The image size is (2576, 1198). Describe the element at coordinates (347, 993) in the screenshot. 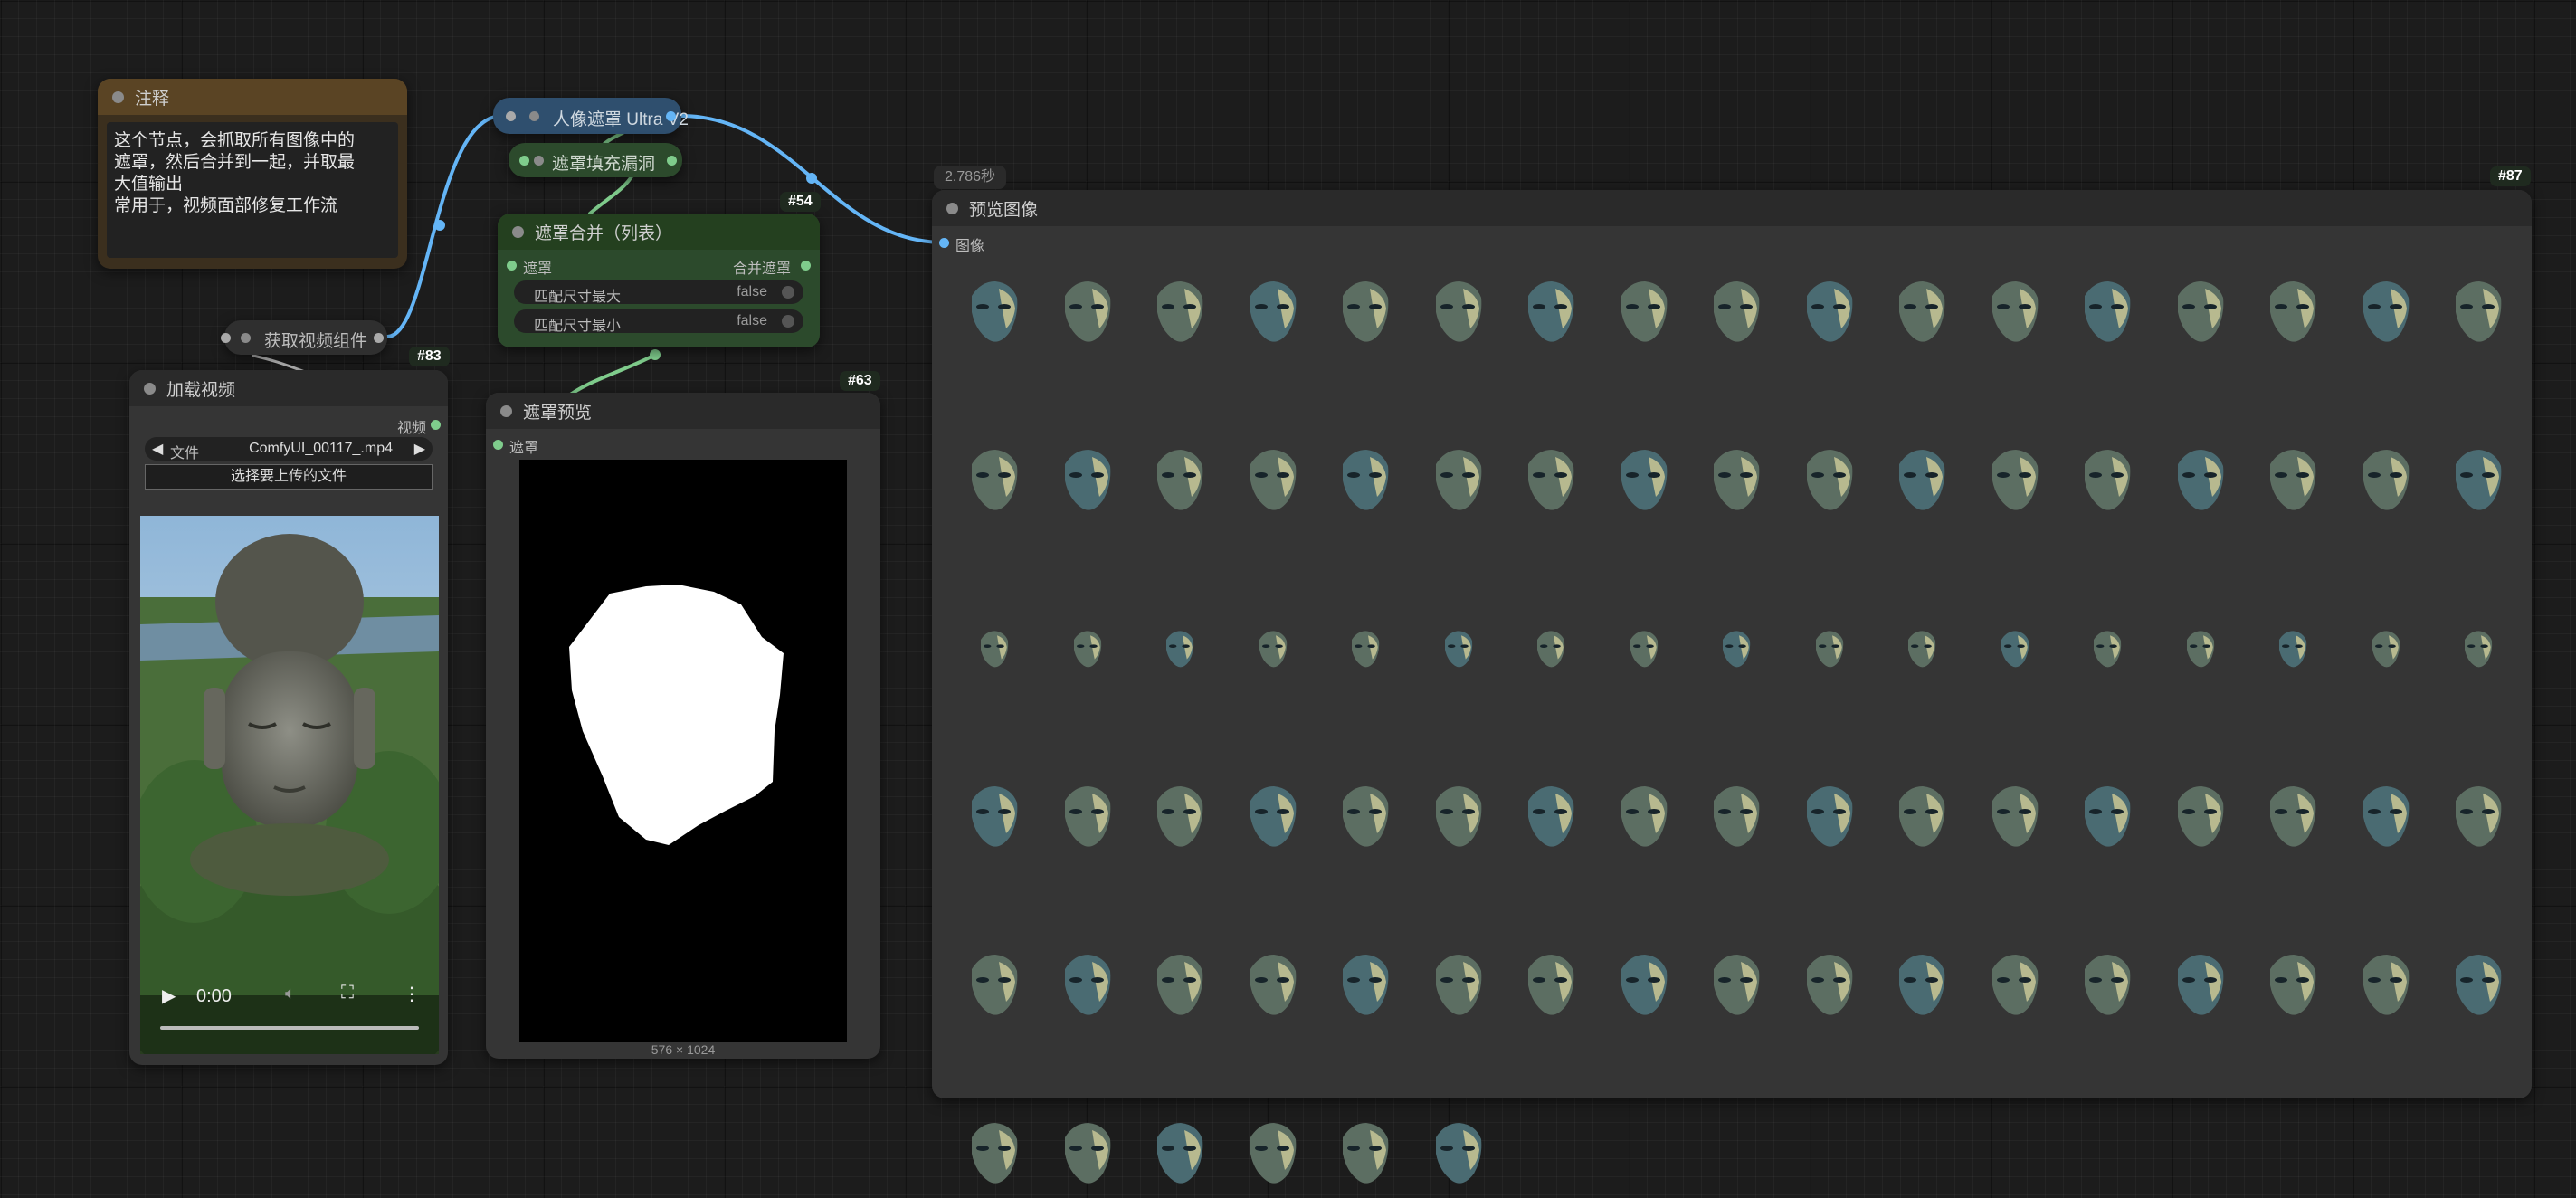

I see `fullscreen-icon: ⛶` at that location.